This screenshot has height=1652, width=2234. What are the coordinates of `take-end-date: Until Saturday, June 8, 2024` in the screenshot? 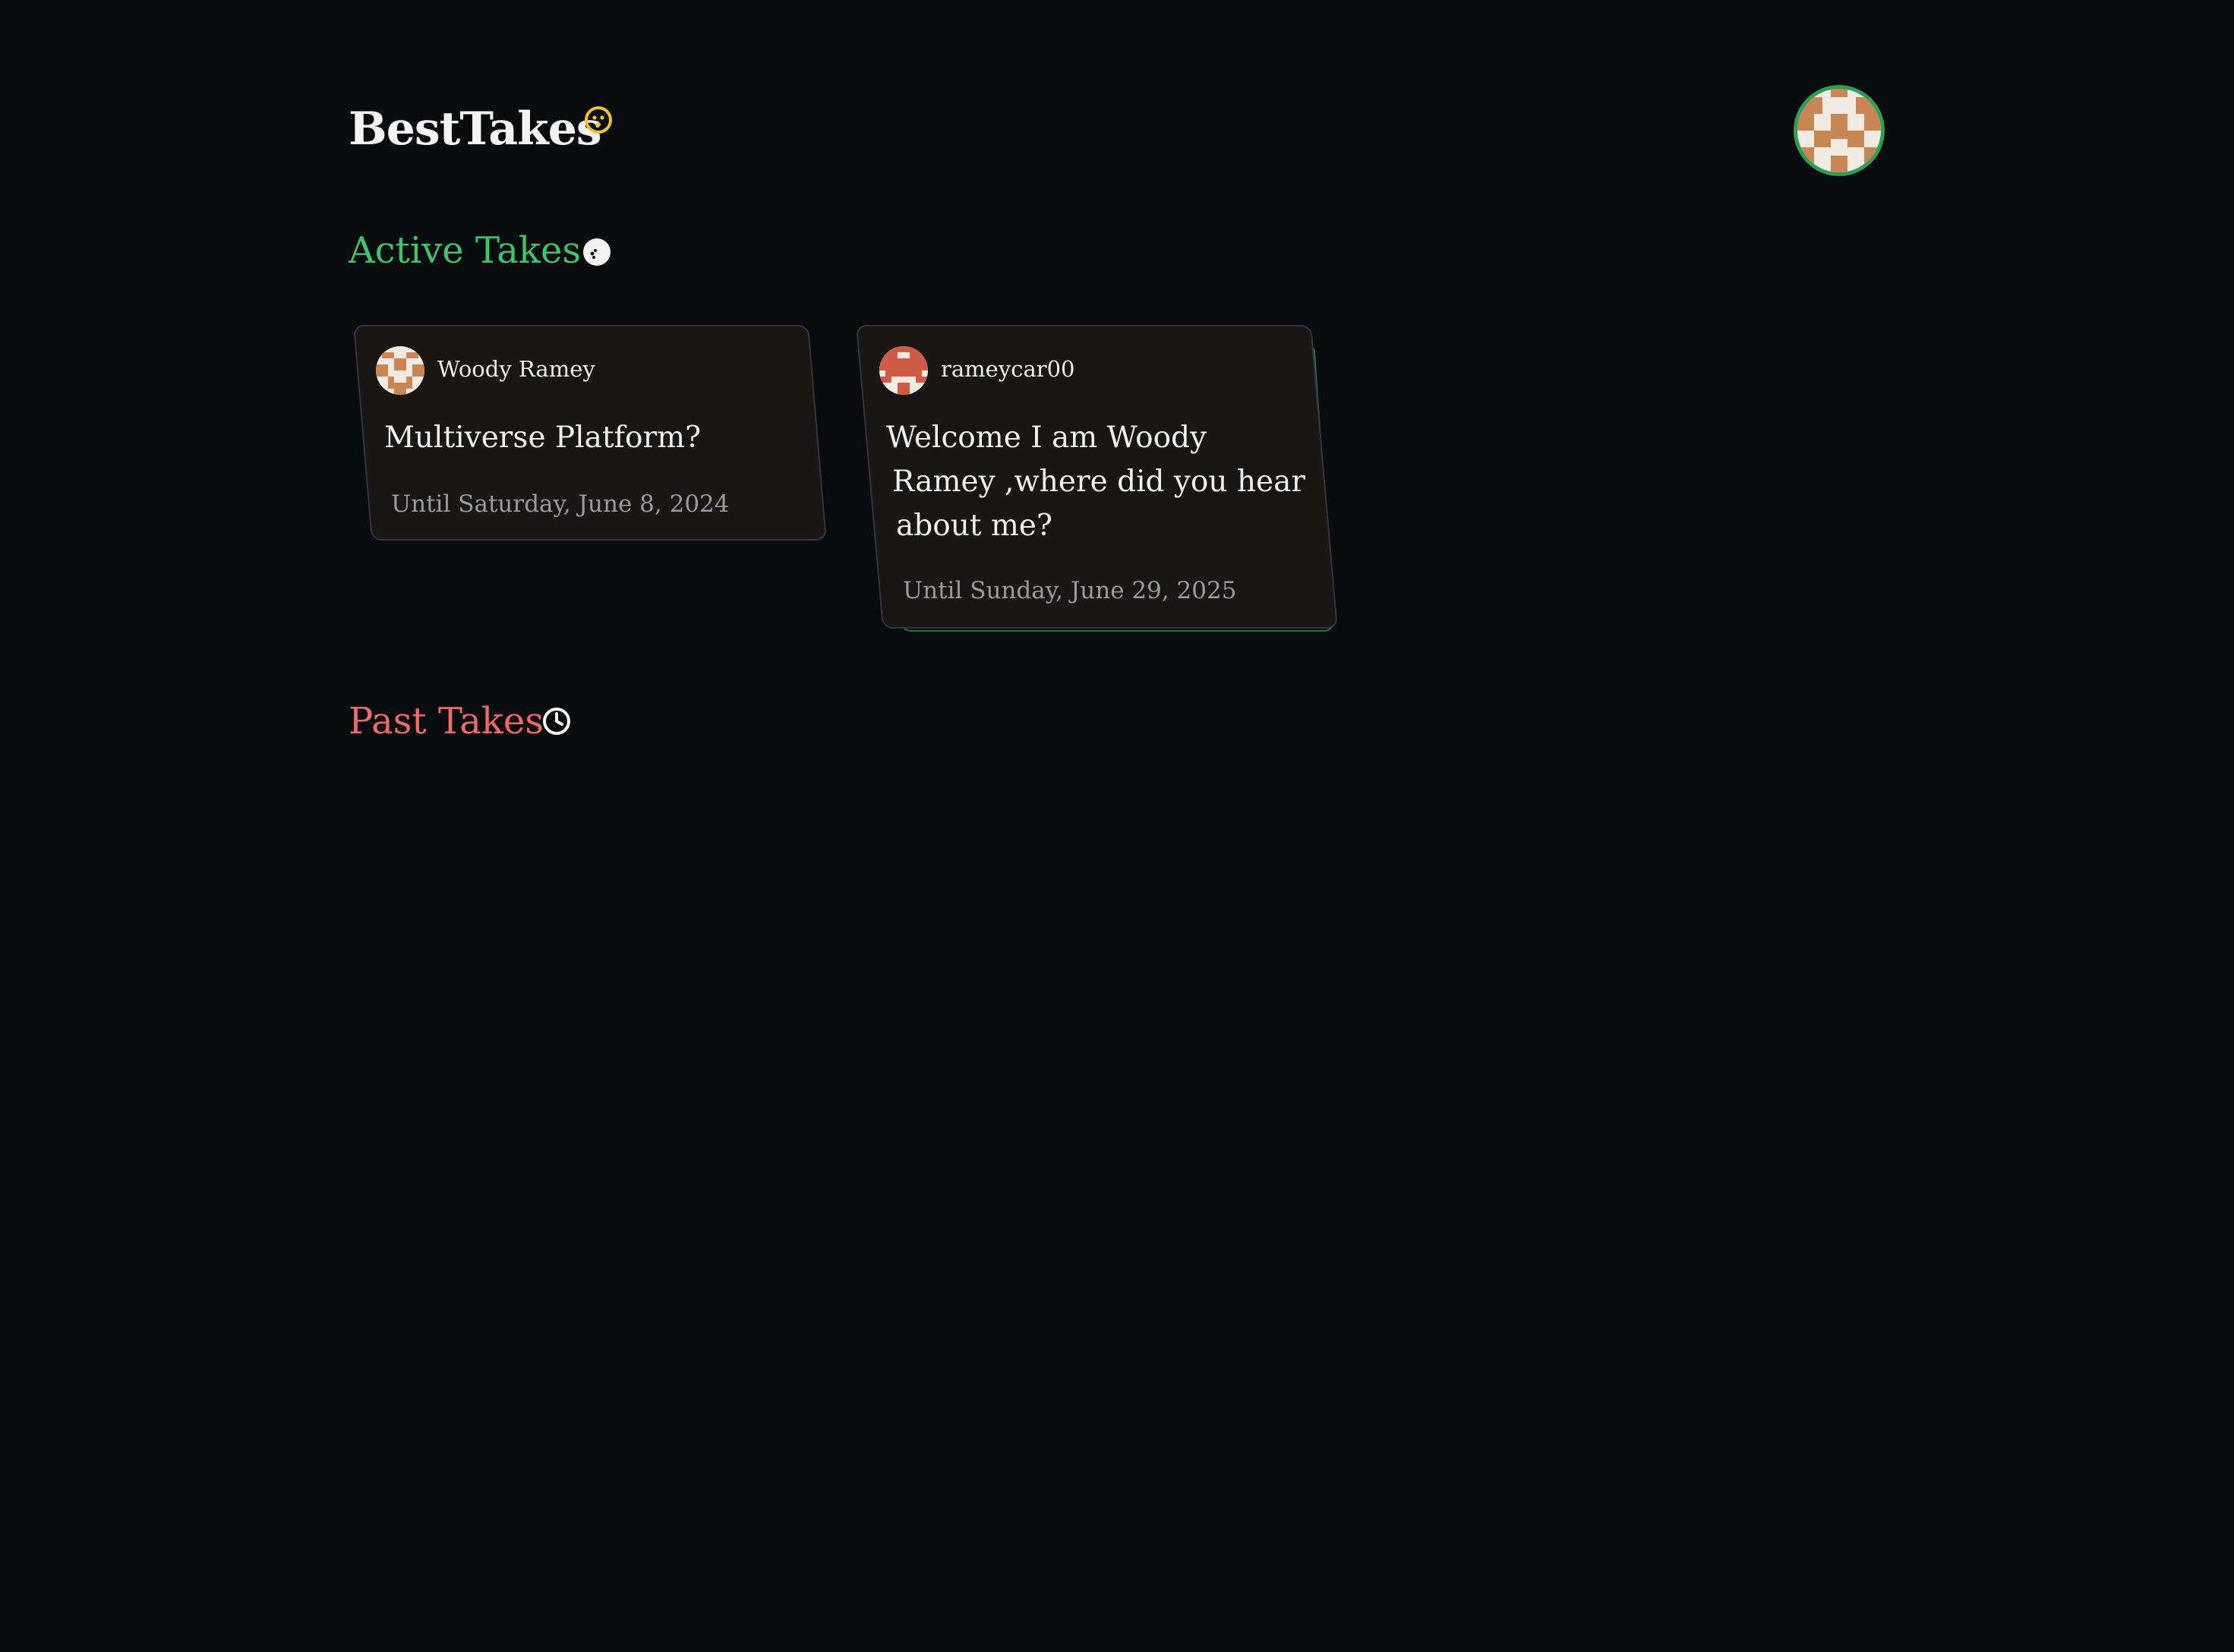 It's located at (560, 504).